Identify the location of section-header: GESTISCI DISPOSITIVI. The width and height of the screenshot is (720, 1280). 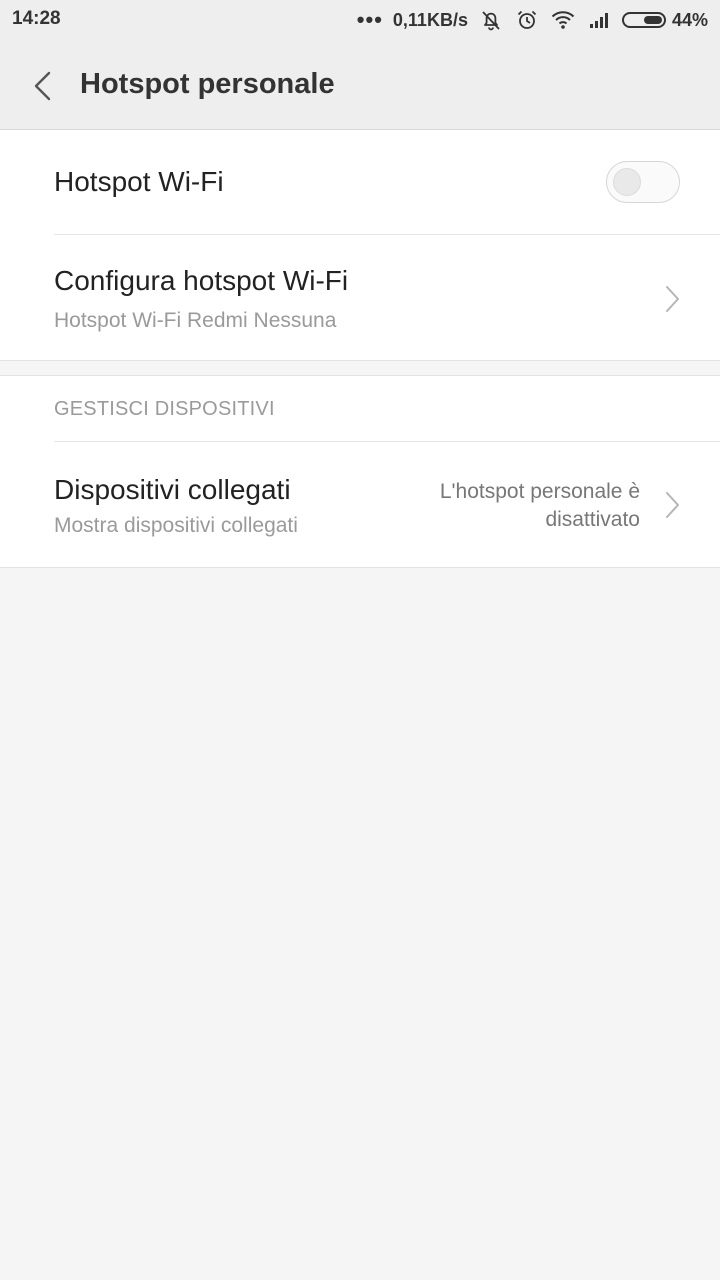
(164, 409).